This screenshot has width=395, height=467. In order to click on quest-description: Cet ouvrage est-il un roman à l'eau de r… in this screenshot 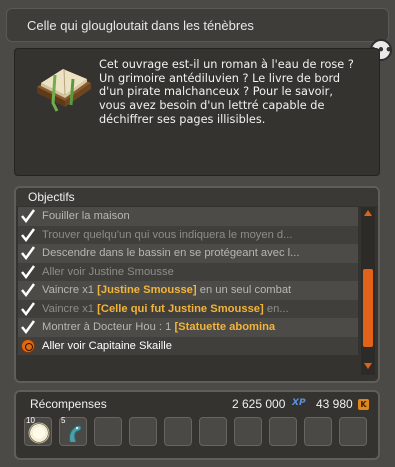, I will do `click(226, 92)`.